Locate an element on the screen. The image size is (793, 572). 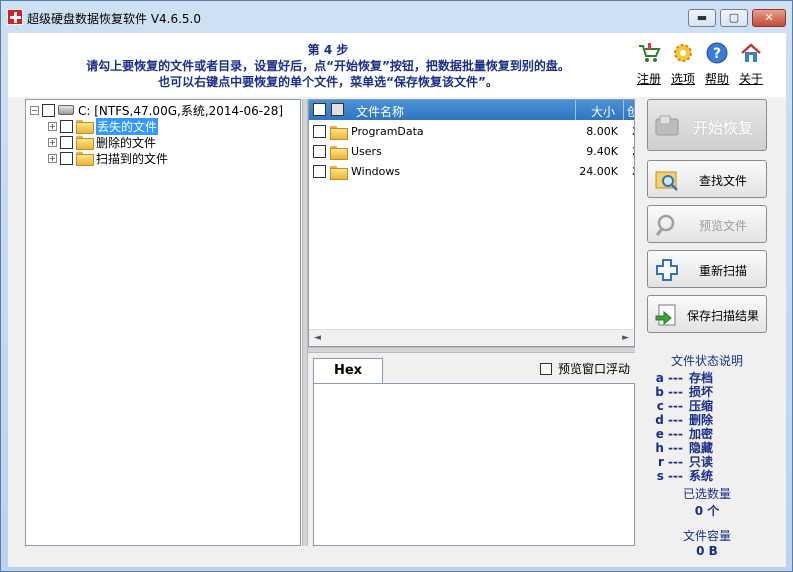
plus-icon is located at coordinates (667, 270).